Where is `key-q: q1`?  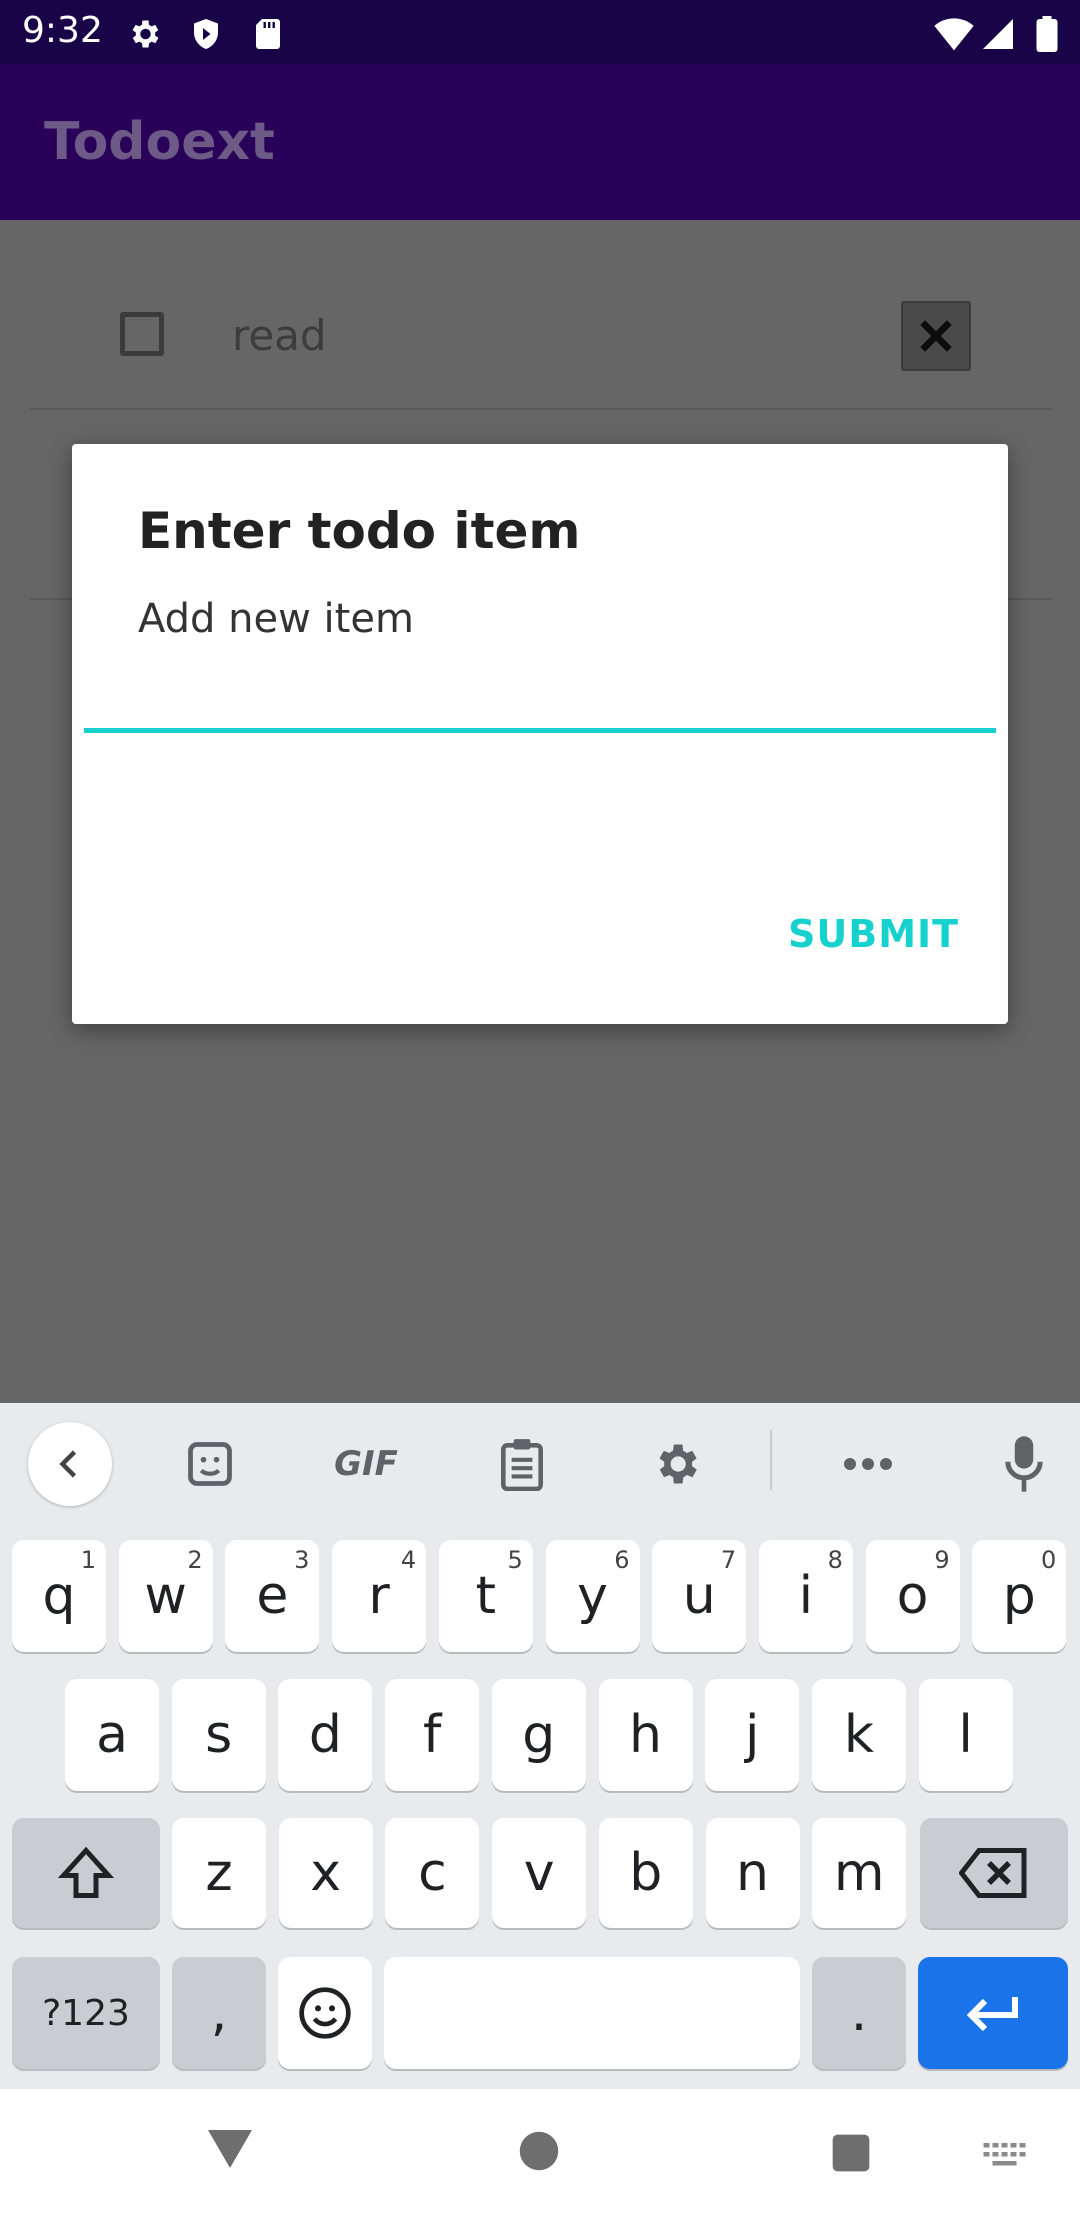 key-q: q1 is located at coordinates (59, 1596).